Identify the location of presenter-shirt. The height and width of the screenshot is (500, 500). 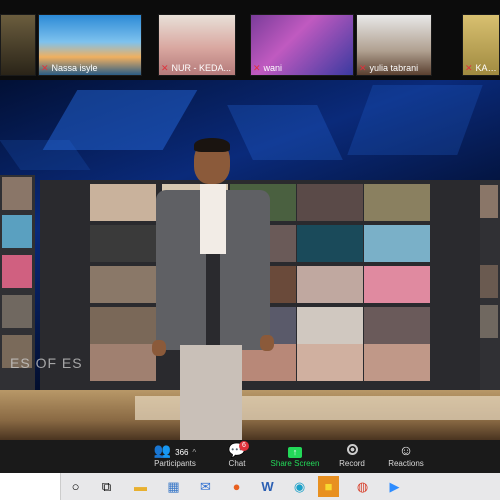
(213, 219).